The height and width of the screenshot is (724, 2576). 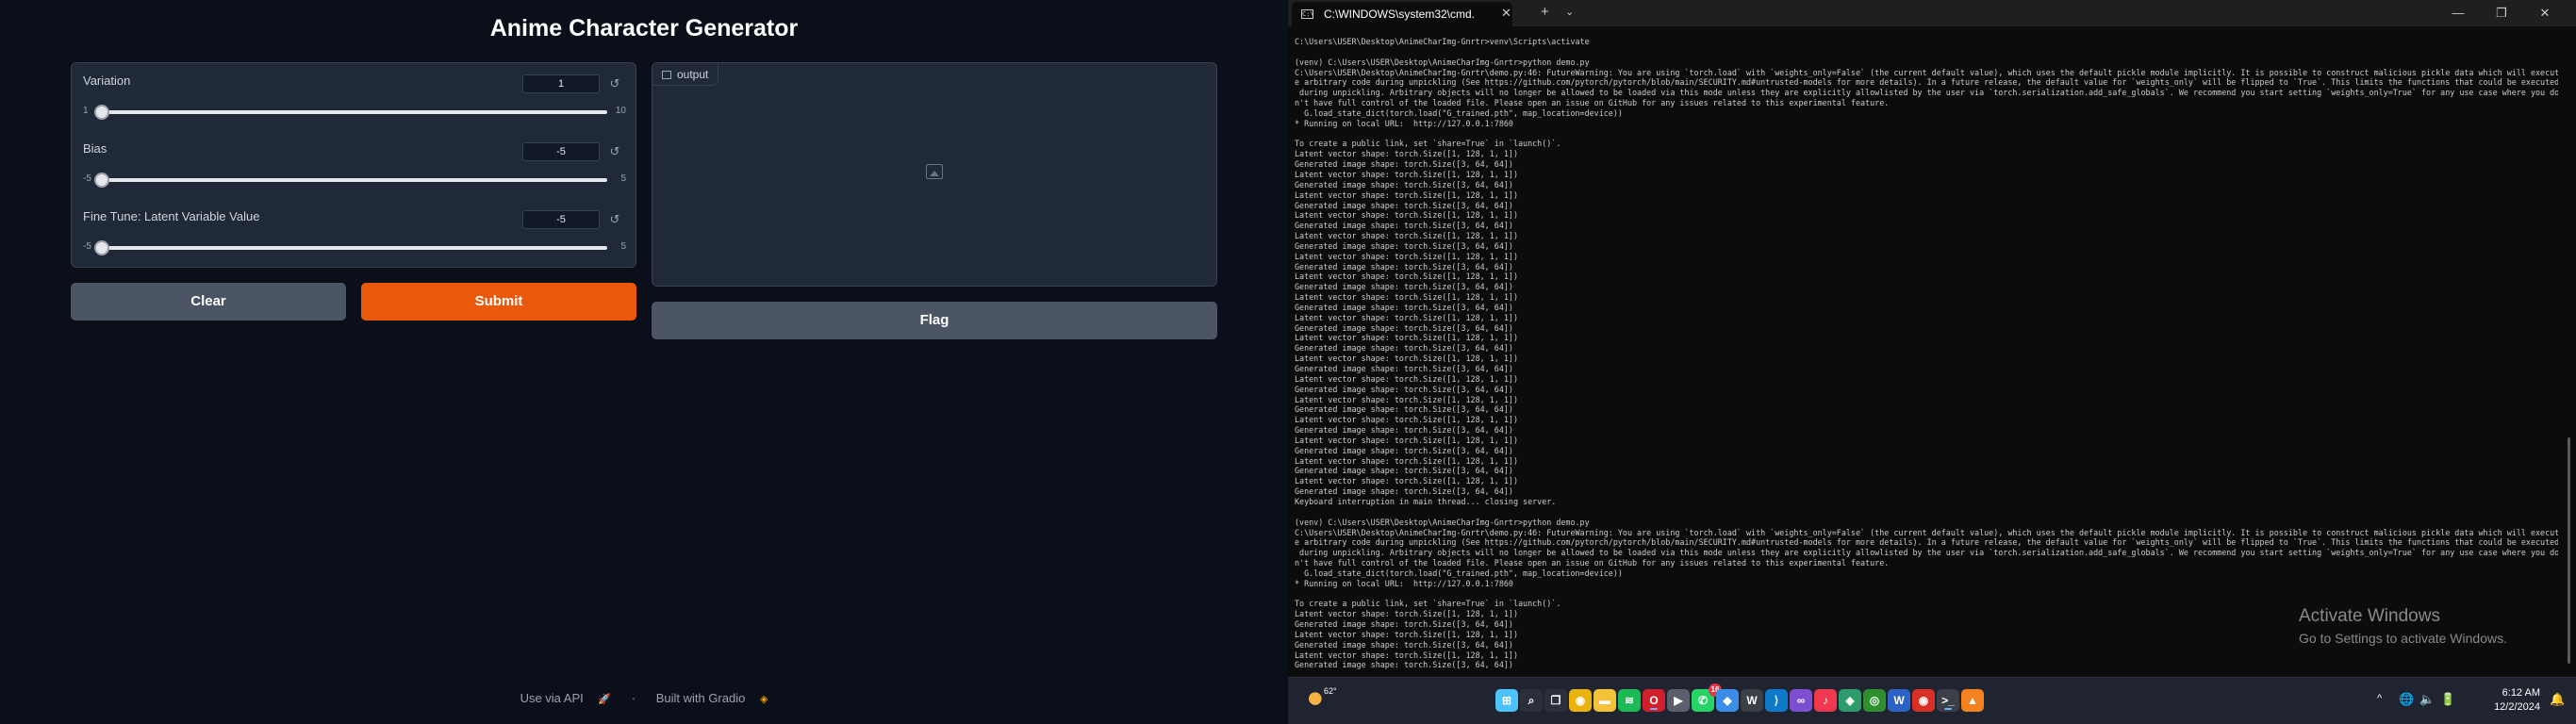 I want to click on volume-icon: 🔈, so click(x=2427, y=699).